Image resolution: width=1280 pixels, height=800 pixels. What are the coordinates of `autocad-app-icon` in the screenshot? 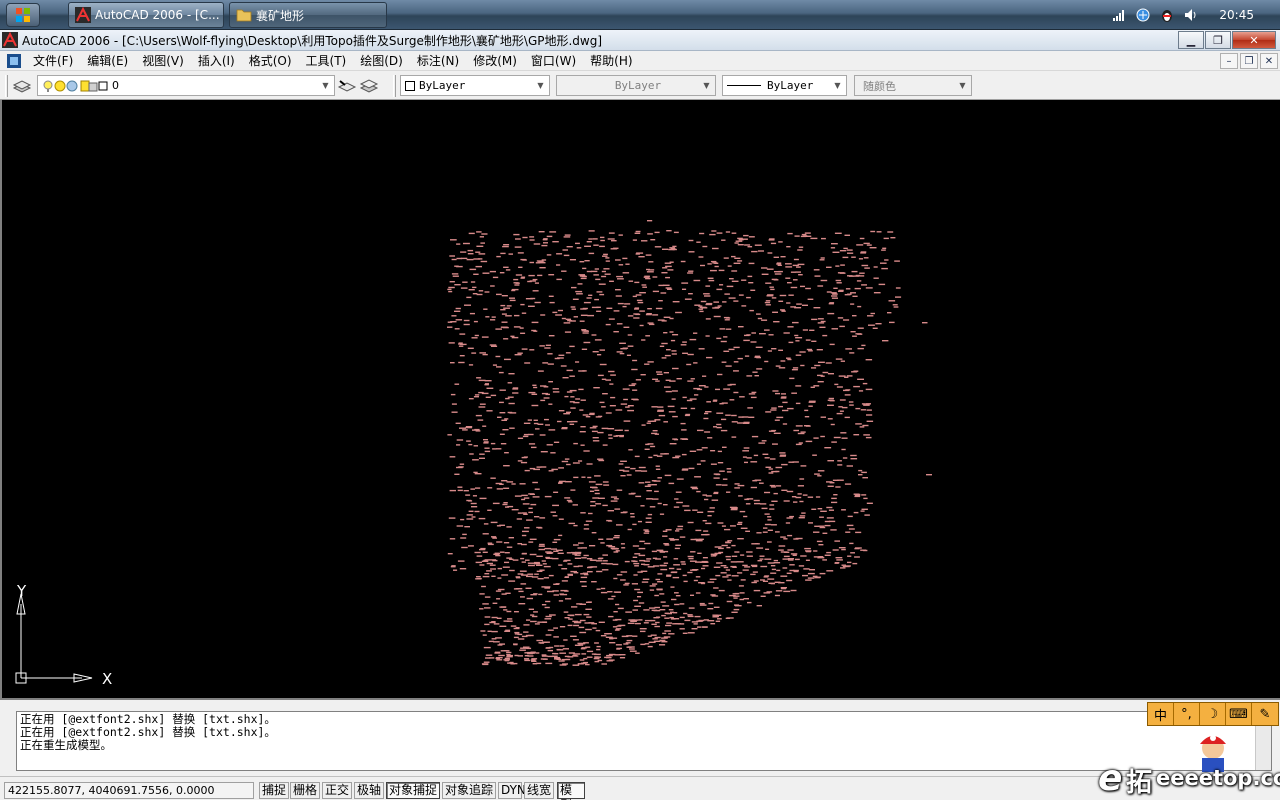 It's located at (10, 40).